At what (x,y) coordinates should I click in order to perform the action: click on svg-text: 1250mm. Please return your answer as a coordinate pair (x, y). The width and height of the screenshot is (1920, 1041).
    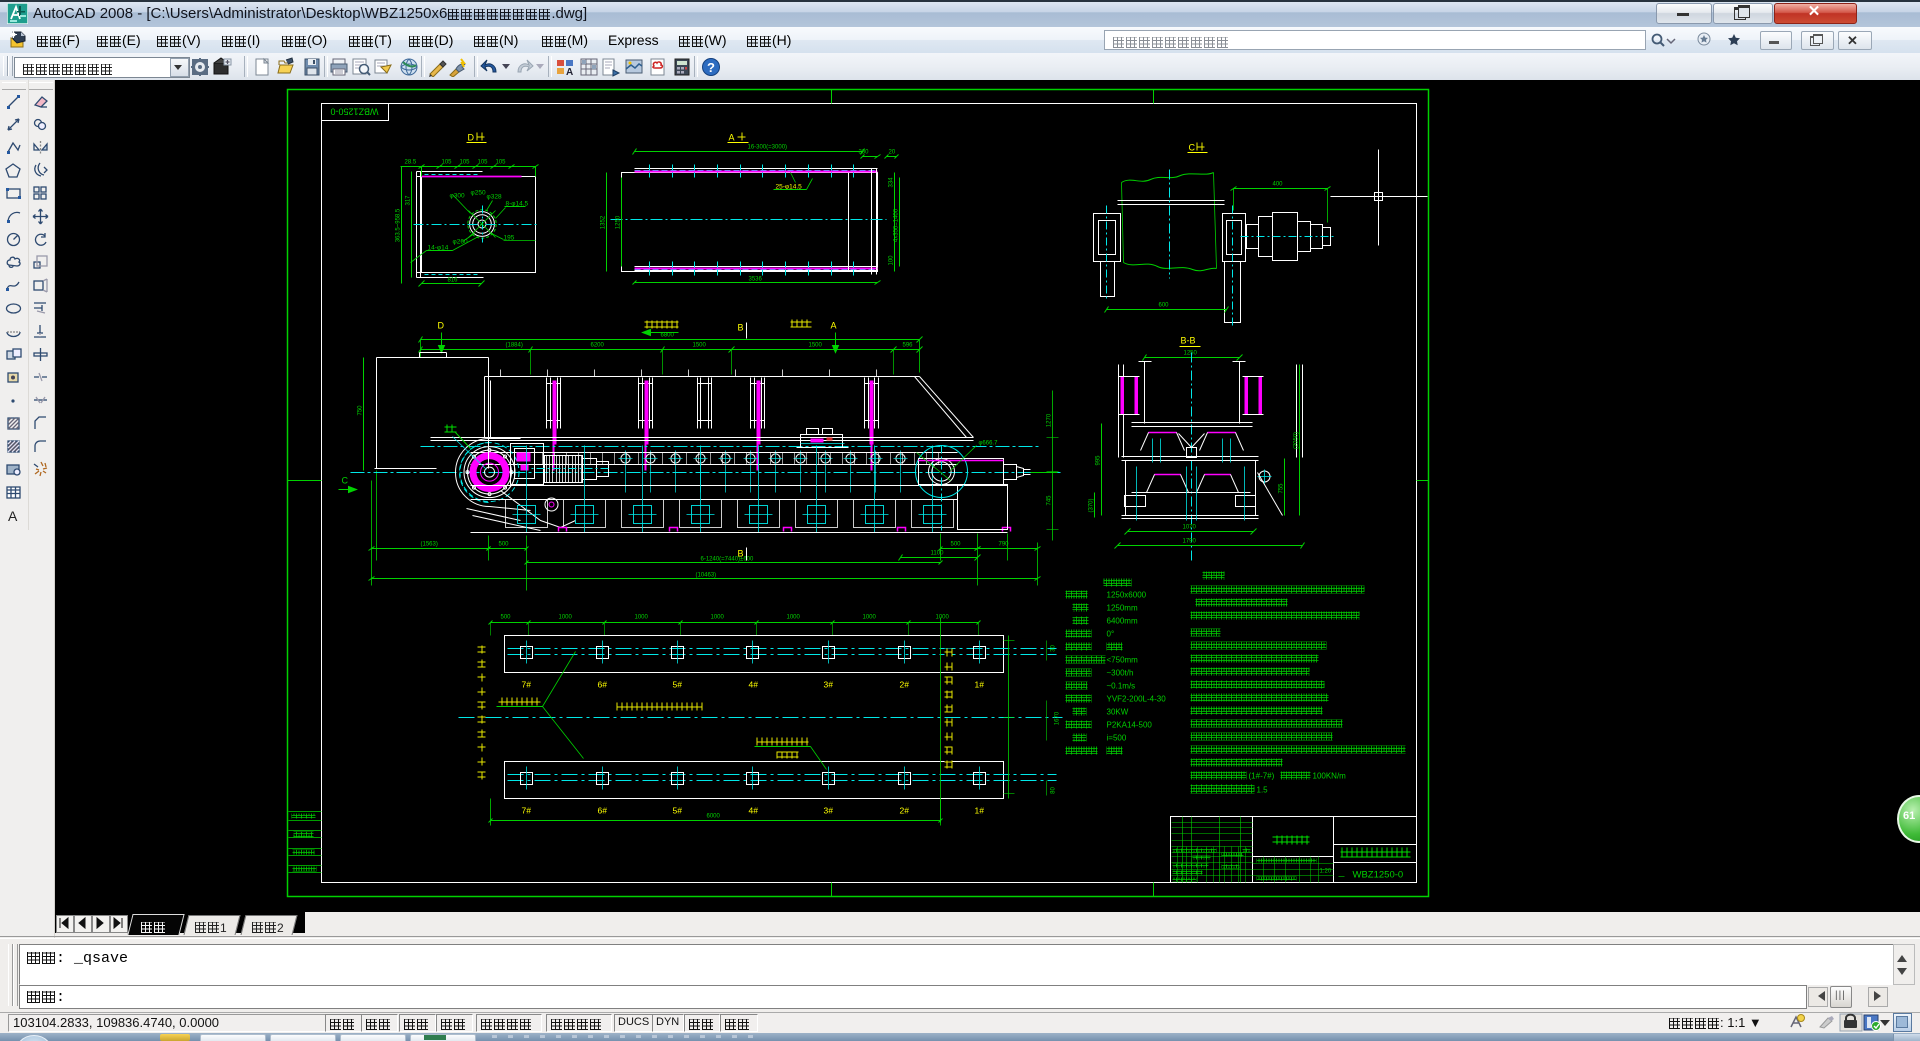
    Looking at the image, I should click on (1122, 608).